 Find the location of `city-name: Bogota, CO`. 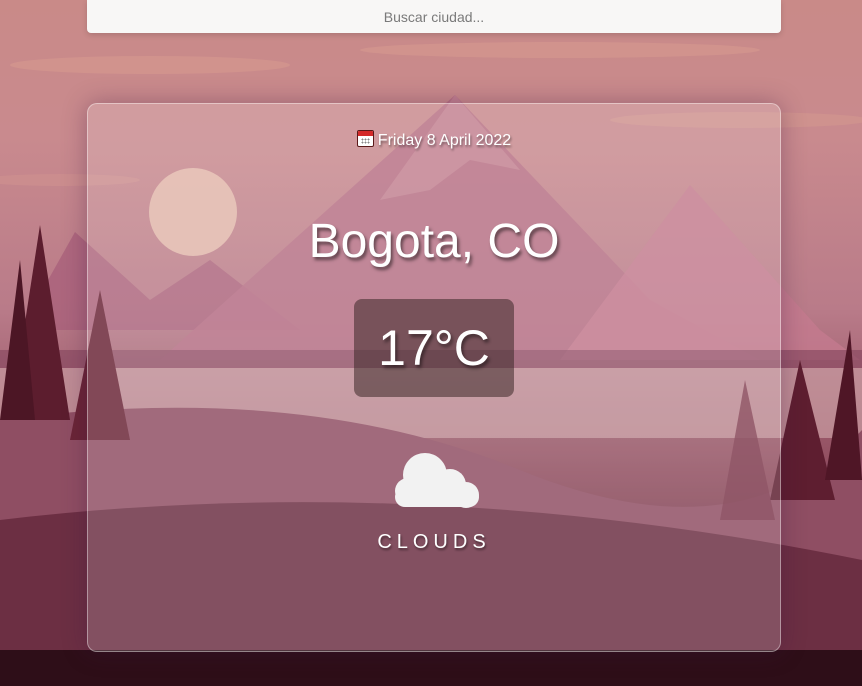

city-name: Bogota, CO is located at coordinates (434, 241).